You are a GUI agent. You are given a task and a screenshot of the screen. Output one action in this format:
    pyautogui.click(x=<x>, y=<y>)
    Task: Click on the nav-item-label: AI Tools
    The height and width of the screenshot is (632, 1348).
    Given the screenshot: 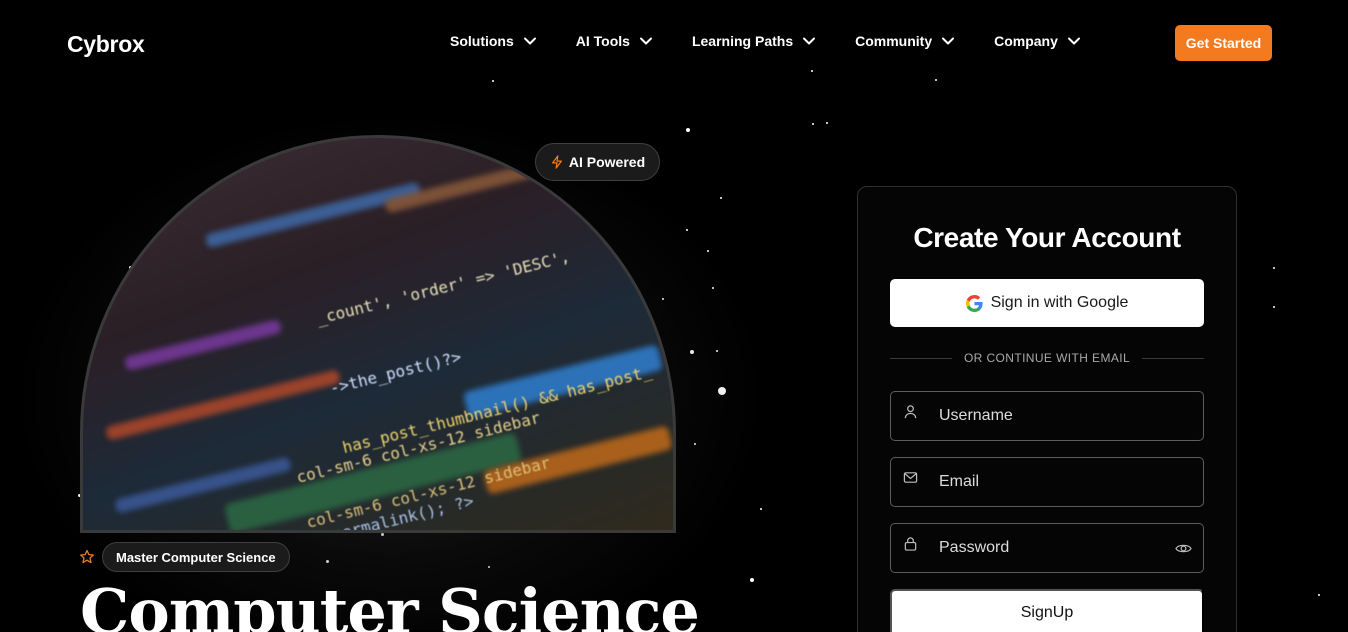 What is the action you would take?
    pyautogui.click(x=602, y=41)
    